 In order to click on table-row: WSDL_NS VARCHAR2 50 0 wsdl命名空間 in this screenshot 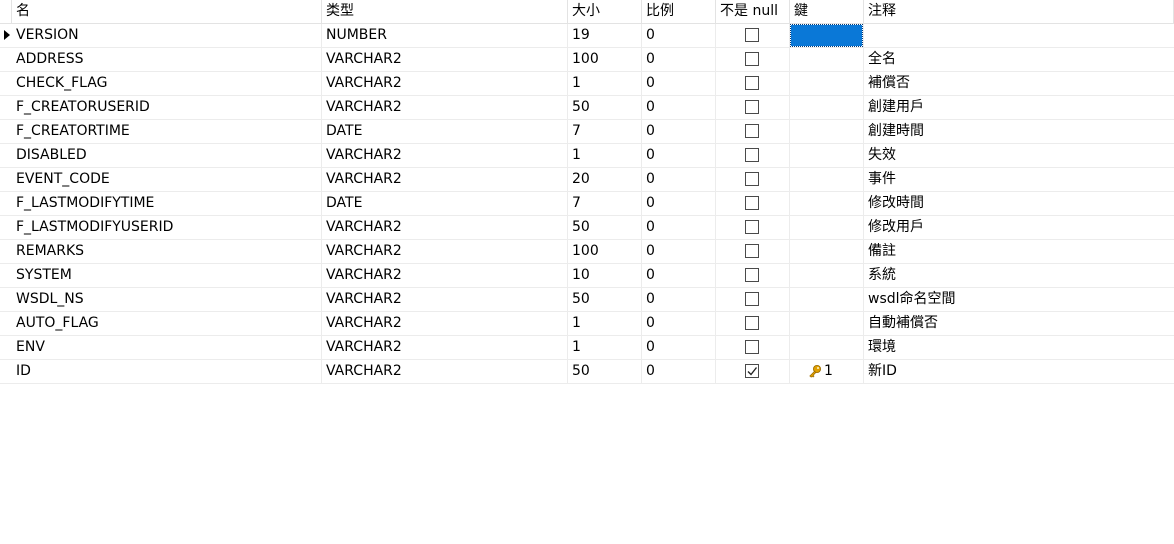, I will do `click(587, 300)`.